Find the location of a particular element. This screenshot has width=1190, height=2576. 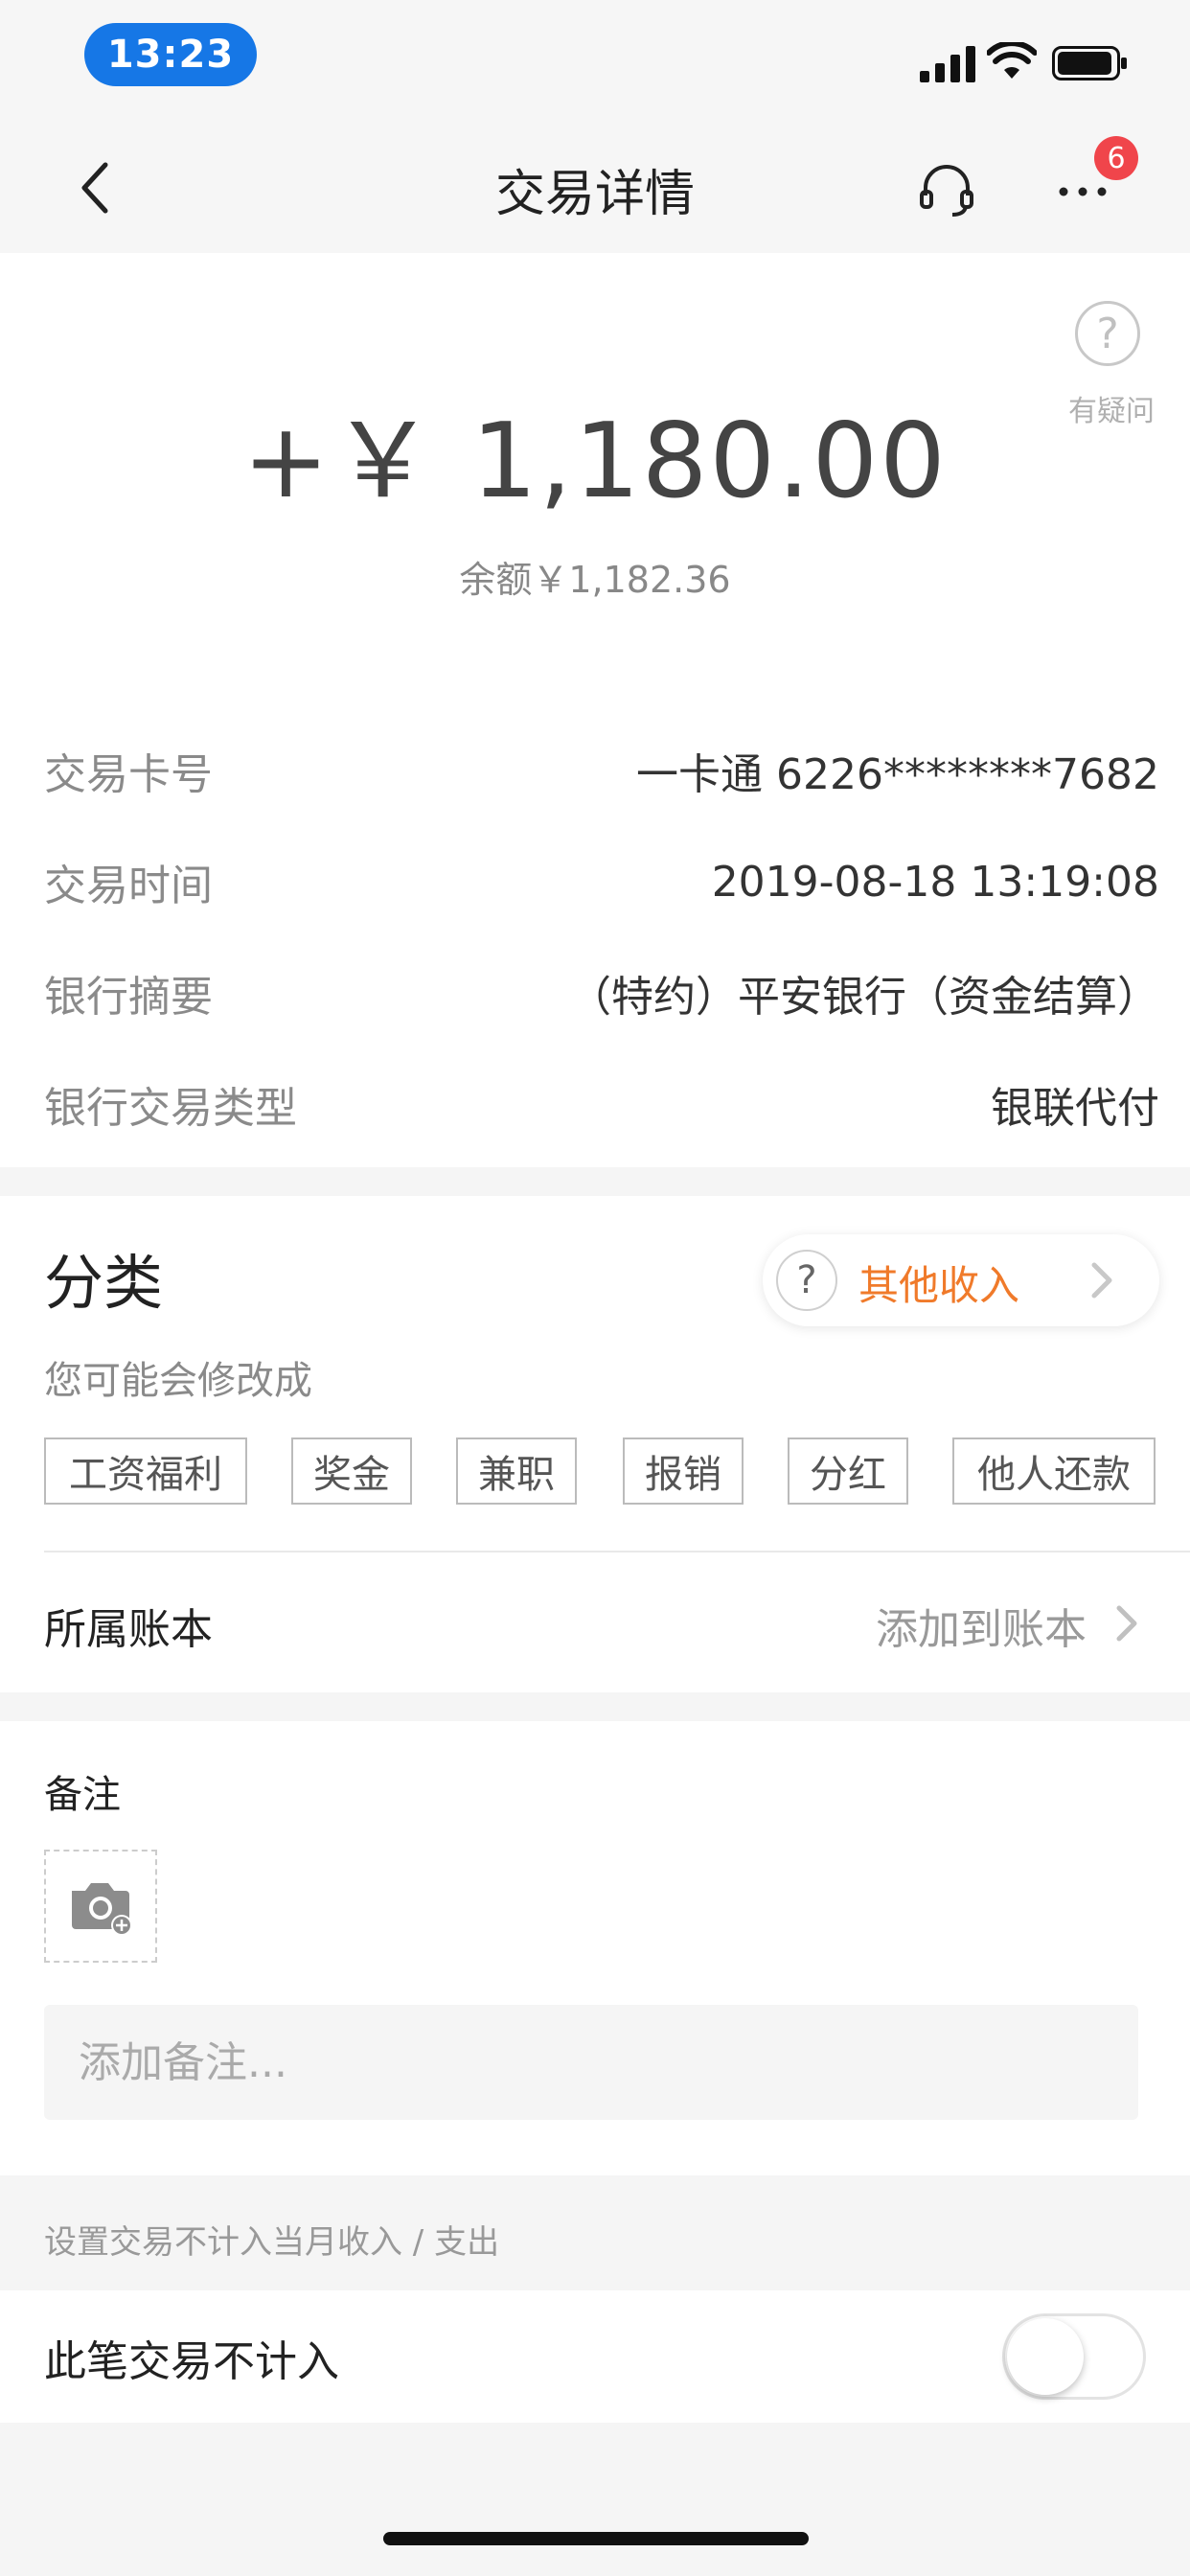

detail-label: 交易卡号 is located at coordinates (128, 774).